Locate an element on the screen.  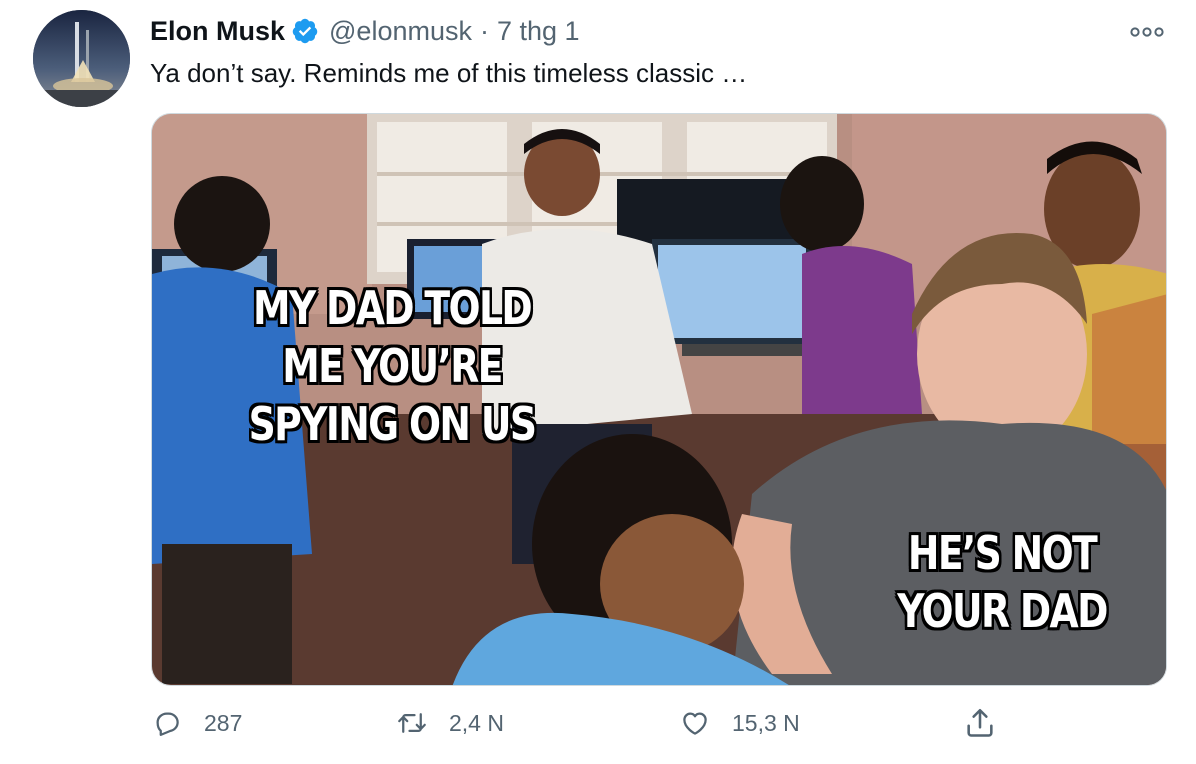
avatar is located at coordinates (81, 58).